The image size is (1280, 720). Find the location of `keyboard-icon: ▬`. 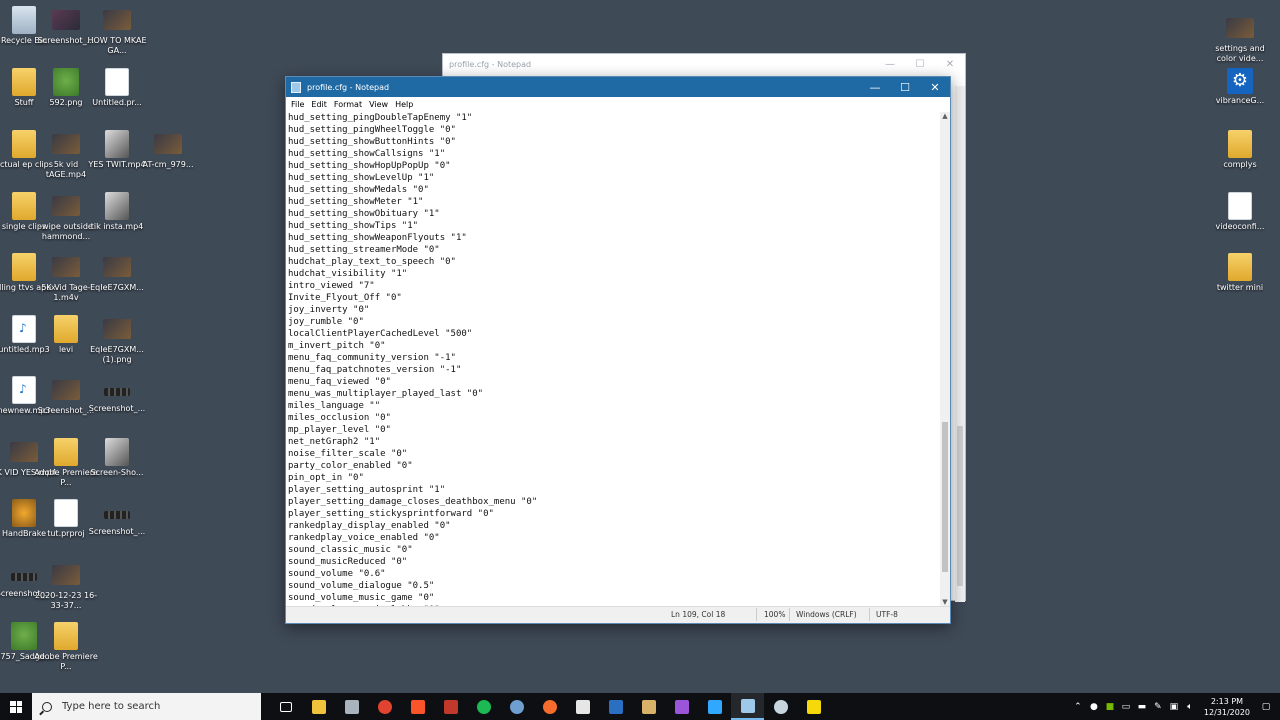

keyboard-icon: ▬ is located at coordinates (1142, 707).